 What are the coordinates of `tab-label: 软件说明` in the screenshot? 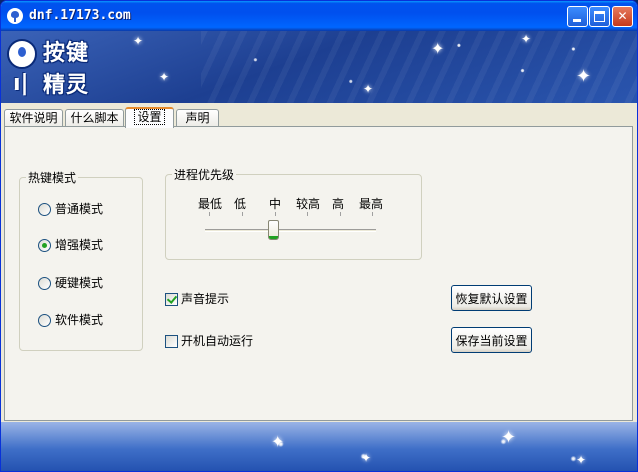 It's located at (33, 118).